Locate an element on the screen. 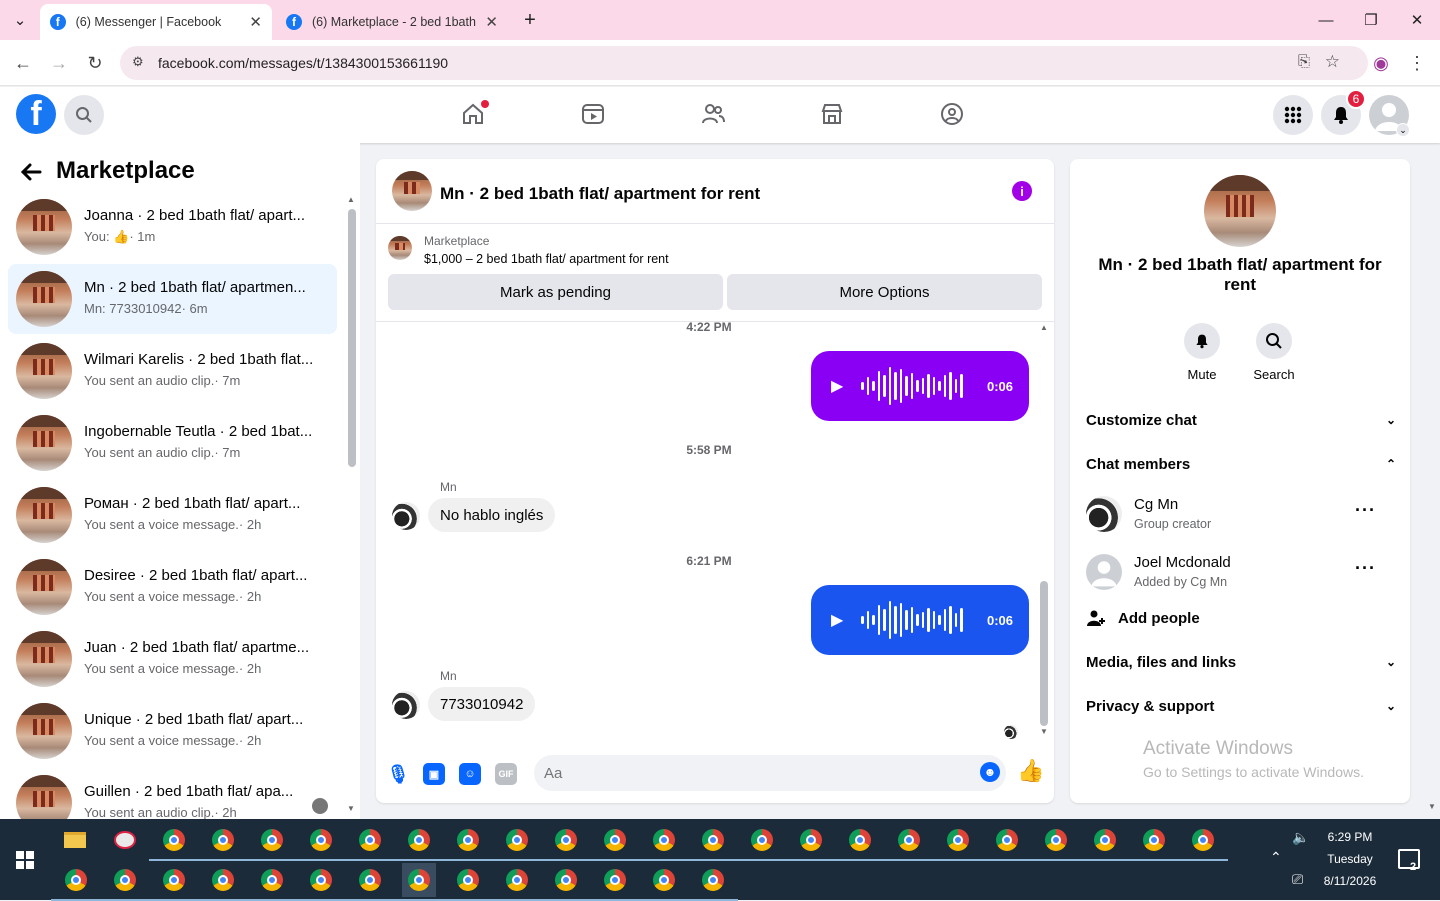 The image size is (1440, 901). chat-members-row: Chat members ⌃ is located at coordinates (1241, 464).